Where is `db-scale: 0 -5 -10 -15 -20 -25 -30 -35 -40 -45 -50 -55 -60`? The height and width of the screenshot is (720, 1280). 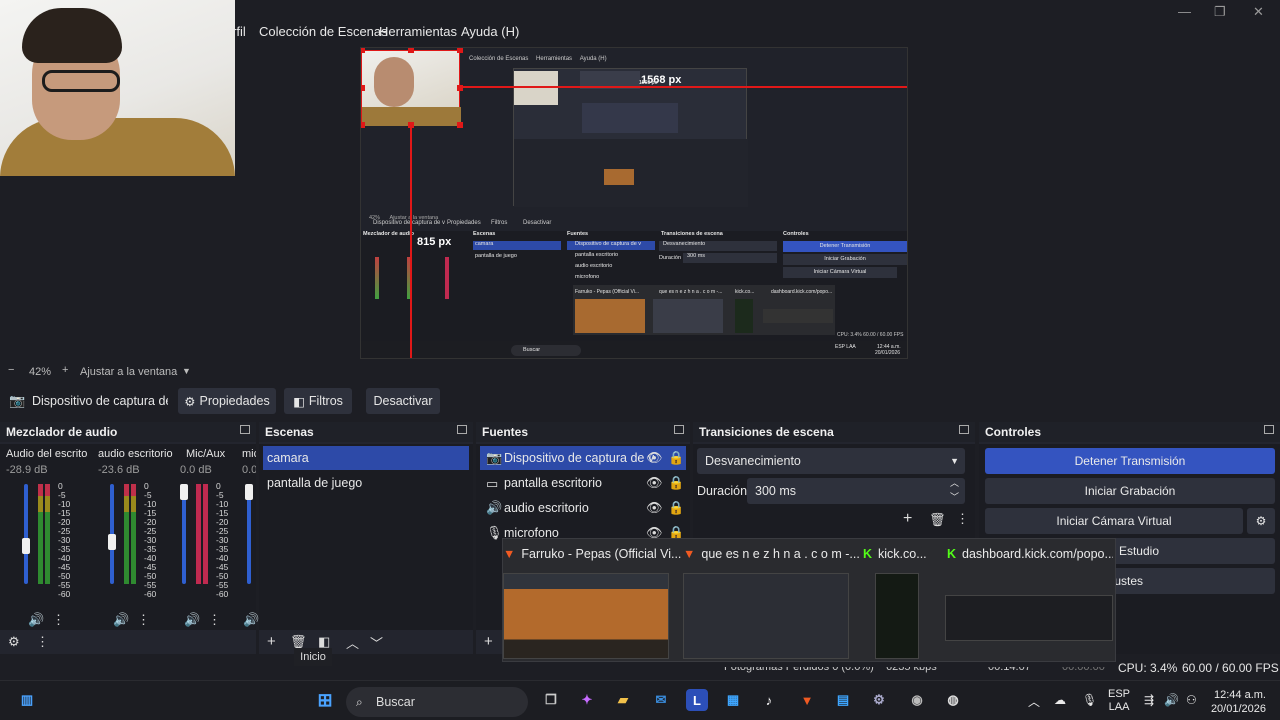 db-scale: 0 -5 -10 -15 -20 -25 -30 -35 -40 -45 -50 -55 -60 is located at coordinates (150, 540).